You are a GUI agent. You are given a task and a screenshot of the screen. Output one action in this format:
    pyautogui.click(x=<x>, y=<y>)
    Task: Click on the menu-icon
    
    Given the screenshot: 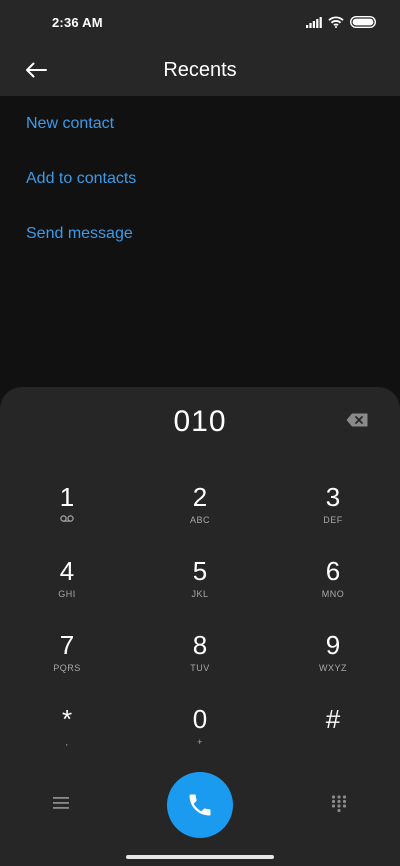 What is the action you would take?
    pyautogui.click(x=61, y=803)
    